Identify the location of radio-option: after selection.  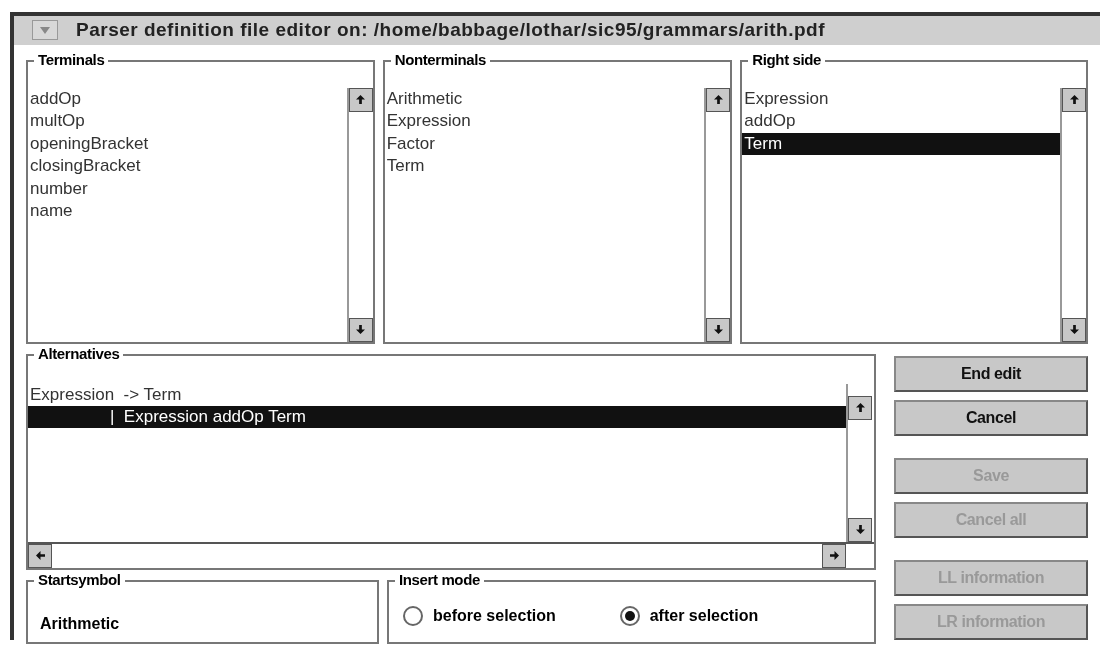
(689, 615).